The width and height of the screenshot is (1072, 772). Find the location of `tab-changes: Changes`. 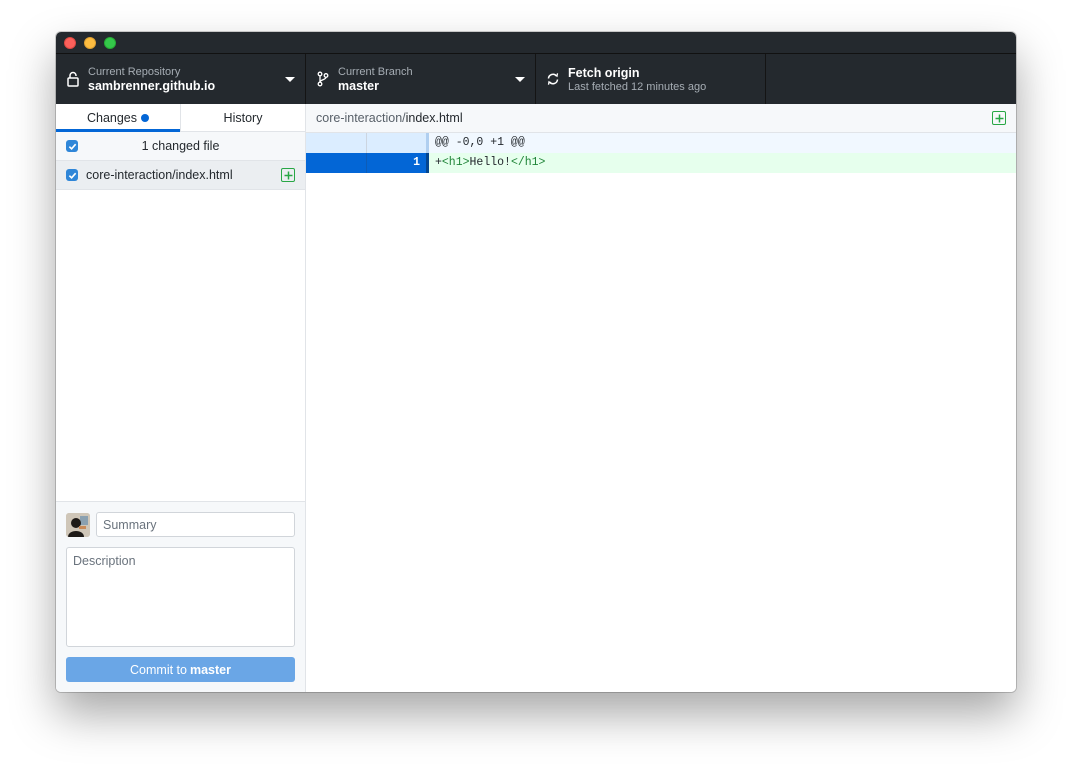

tab-changes: Changes is located at coordinates (118, 118).